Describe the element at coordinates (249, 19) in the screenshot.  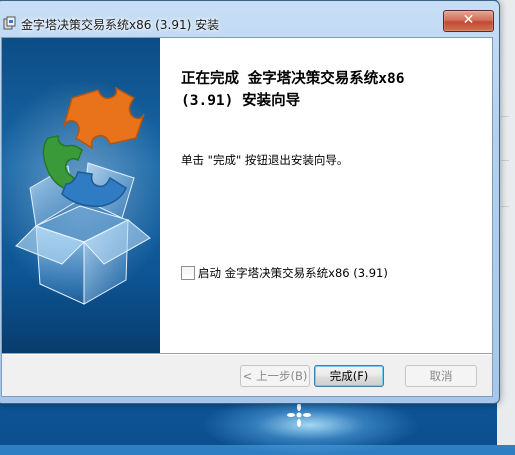
I see `title-bar: 金字塔决策交易系统x86 (3.91) 安装 ✕` at that location.